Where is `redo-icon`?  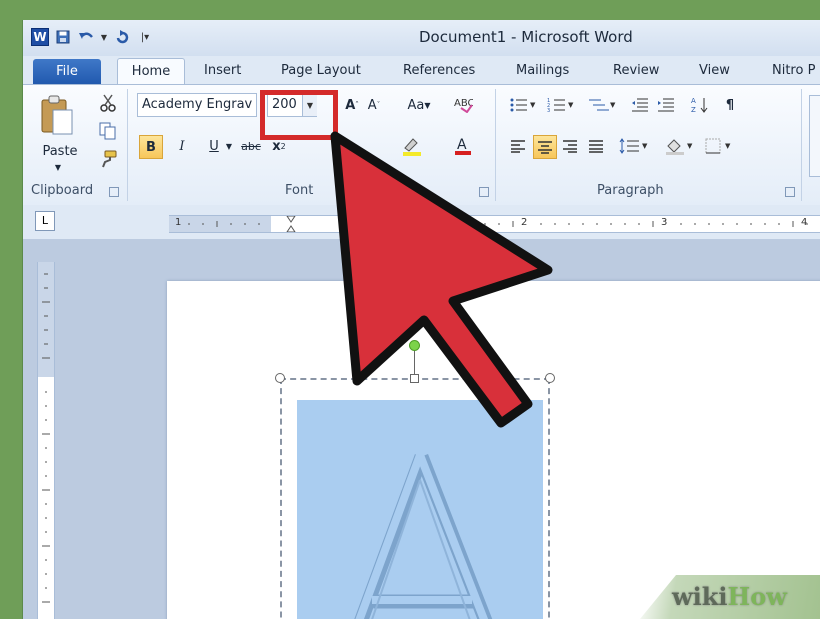
redo-icon is located at coordinates (122, 37).